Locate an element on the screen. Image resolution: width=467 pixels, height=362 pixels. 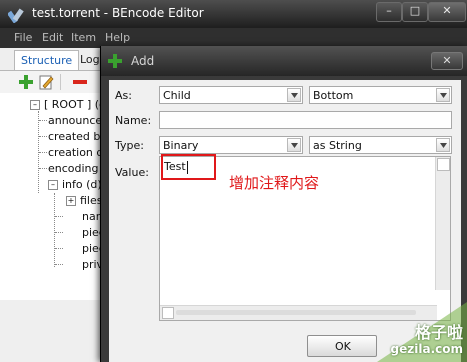
window-title: test.torrent - BEncode Editor is located at coordinates (118, 13).